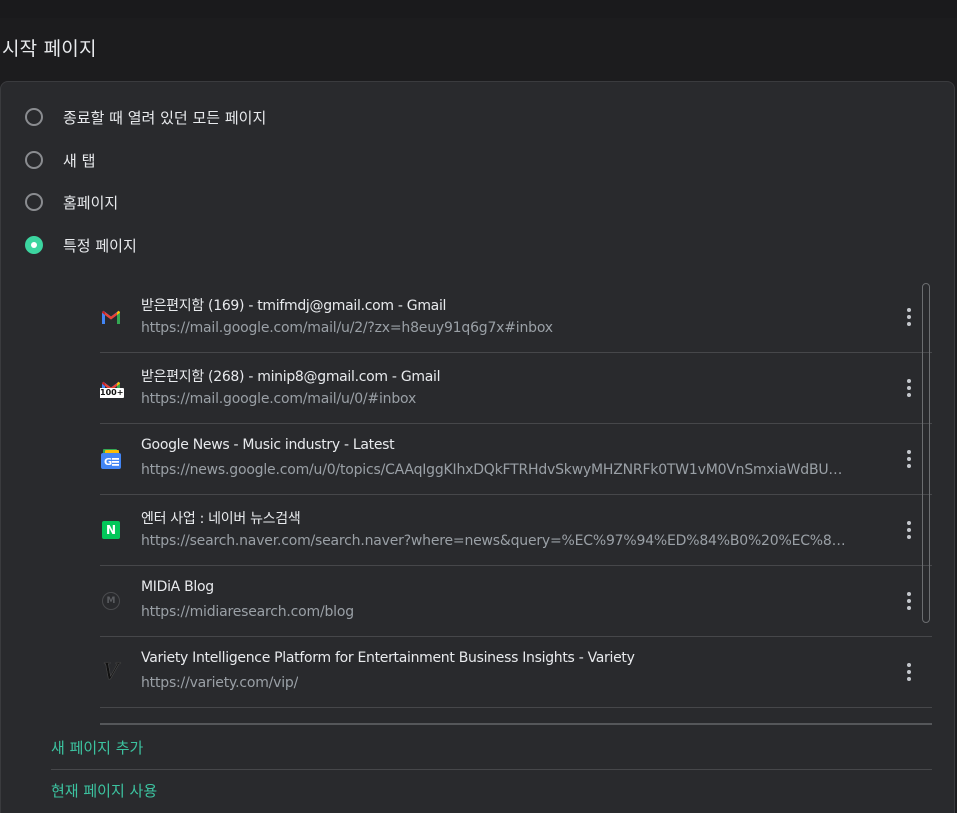 The width and height of the screenshot is (957, 813). Describe the element at coordinates (104, 790) in the screenshot. I see `use-current-pages-button: 현재 페이지 사용` at that location.